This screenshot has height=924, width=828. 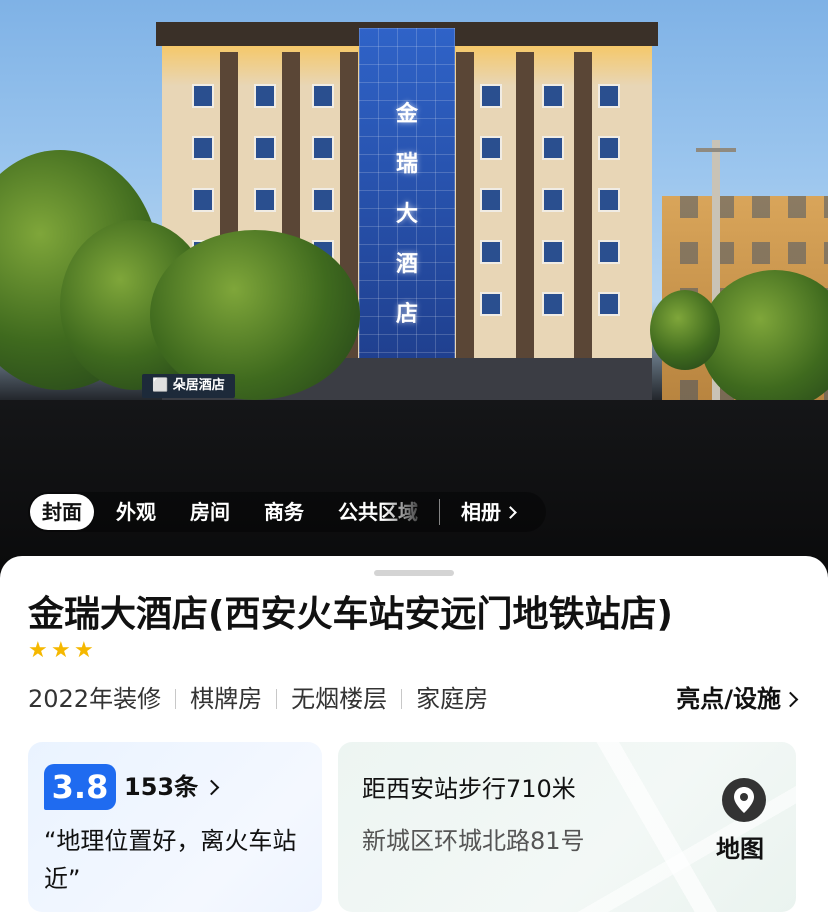 I want to click on facility-tags: 2022年装修 棋牌房 无烟楼层 家庭房, so click(x=258, y=699).